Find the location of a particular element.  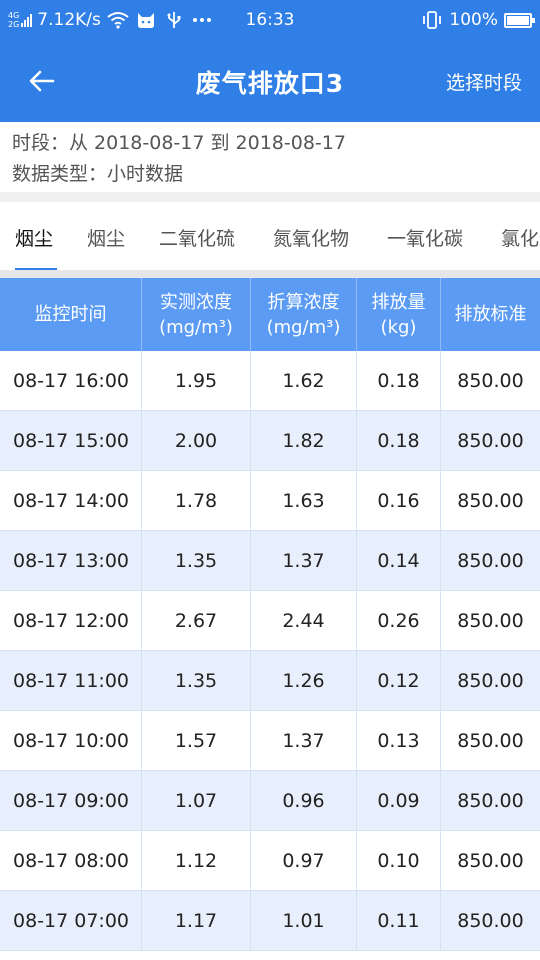

column-monitor-time: 监控时间 is located at coordinates (71, 314).